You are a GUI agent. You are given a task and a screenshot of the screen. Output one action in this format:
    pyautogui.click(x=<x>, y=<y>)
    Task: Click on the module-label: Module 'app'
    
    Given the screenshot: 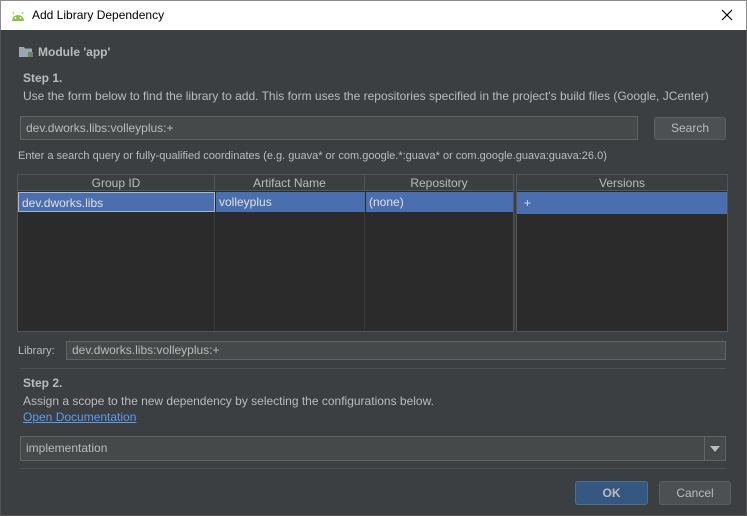 What is the action you would take?
    pyautogui.click(x=74, y=52)
    